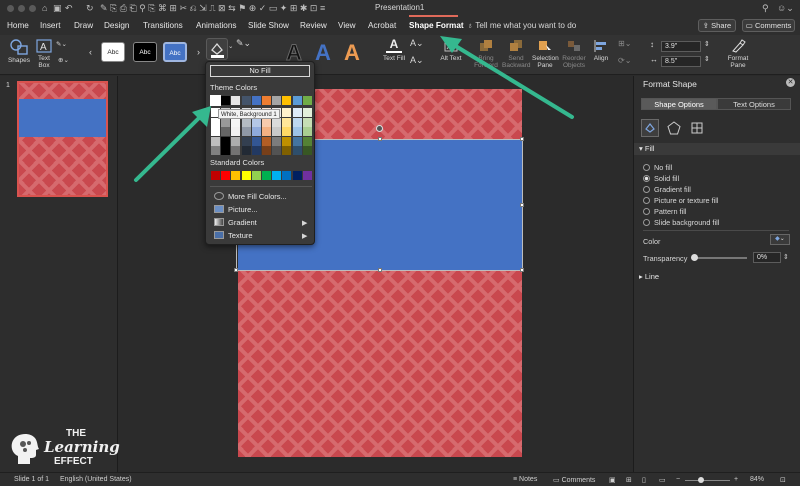 The image size is (800, 486). What do you see at coordinates (417, 43) in the screenshot?
I see `text-outline-icon: A⌄` at bounding box center [417, 43].